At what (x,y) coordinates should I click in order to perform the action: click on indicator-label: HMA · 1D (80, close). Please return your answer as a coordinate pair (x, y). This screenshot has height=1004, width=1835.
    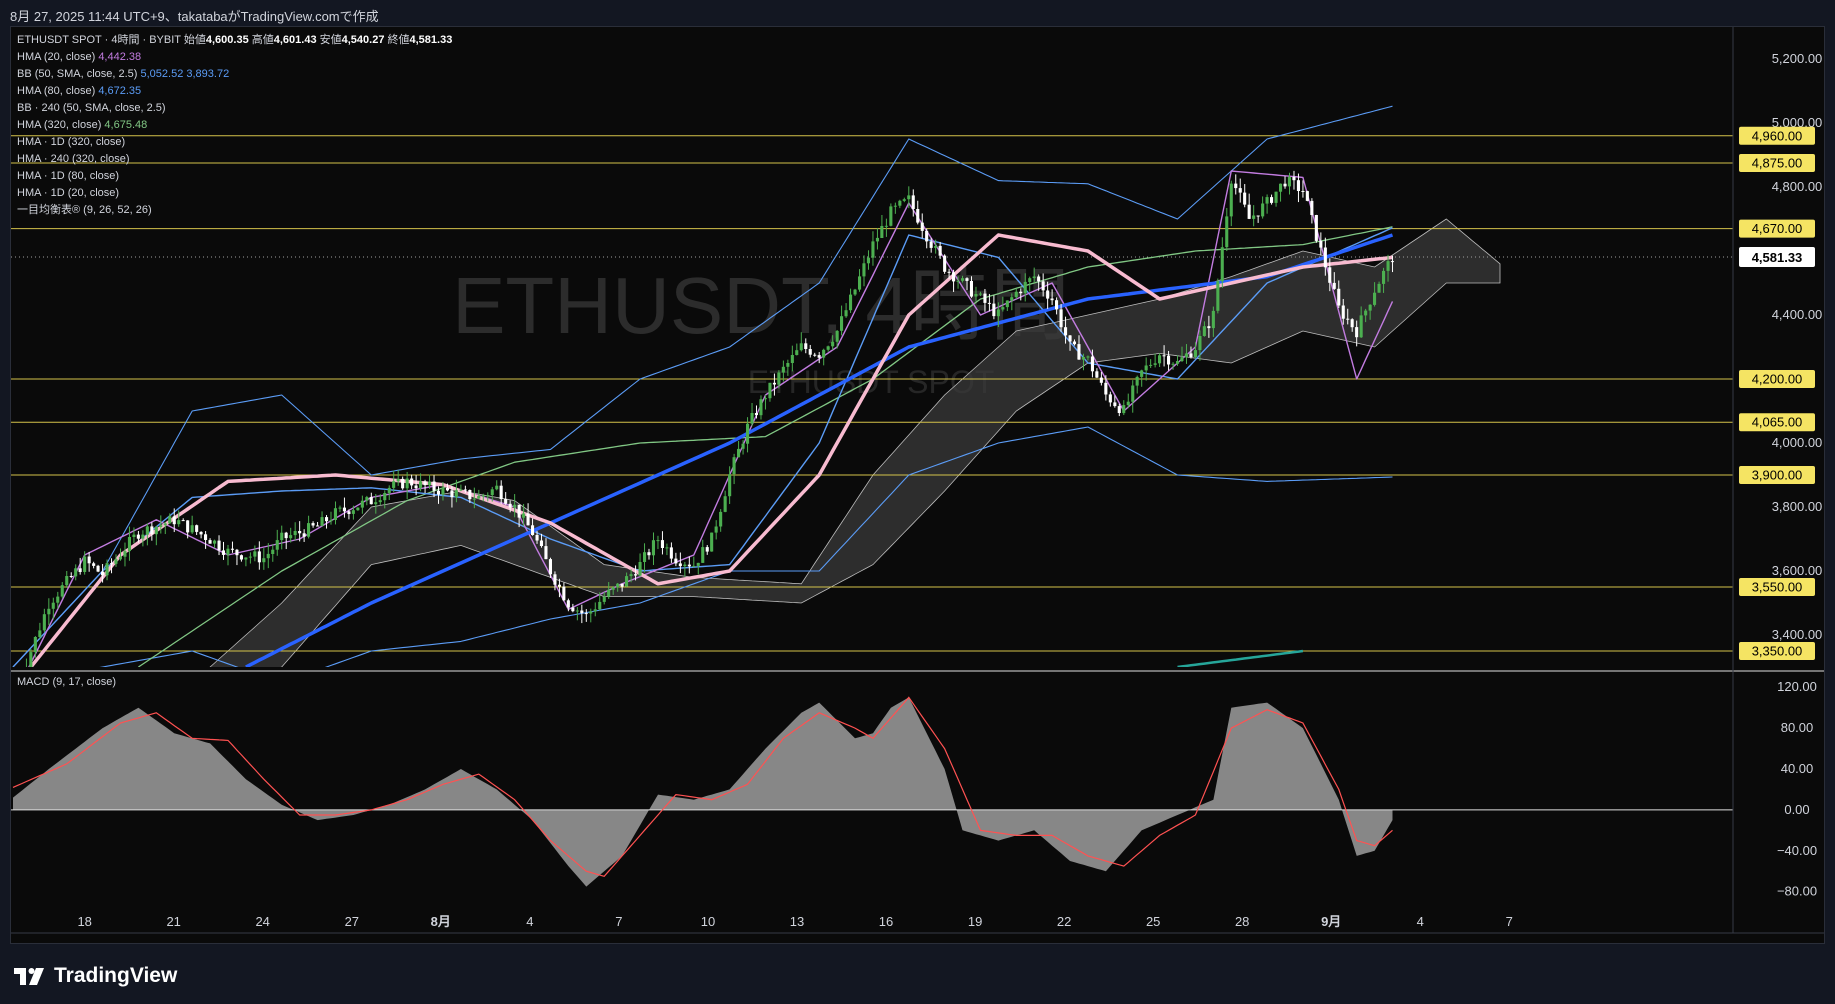
    Looking at the image, I should click on (68, 176).